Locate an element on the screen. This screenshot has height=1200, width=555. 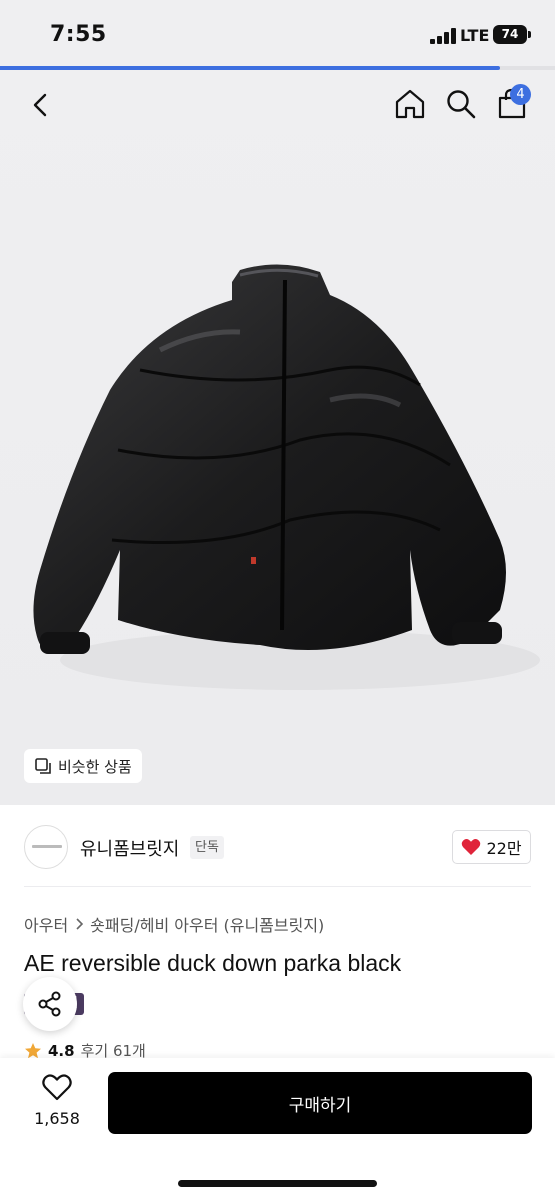
signal-icon is located at coordinates (443, 36).